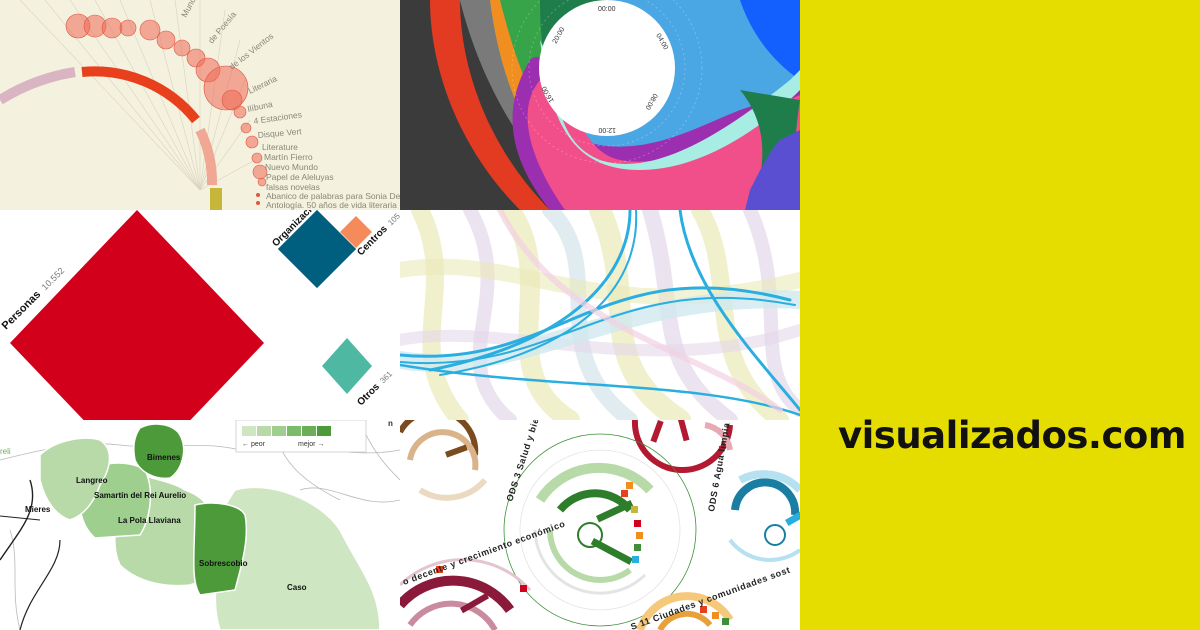 The image size is (1200, 630). I want to click on book-label: Literaria, so click(262, 84).